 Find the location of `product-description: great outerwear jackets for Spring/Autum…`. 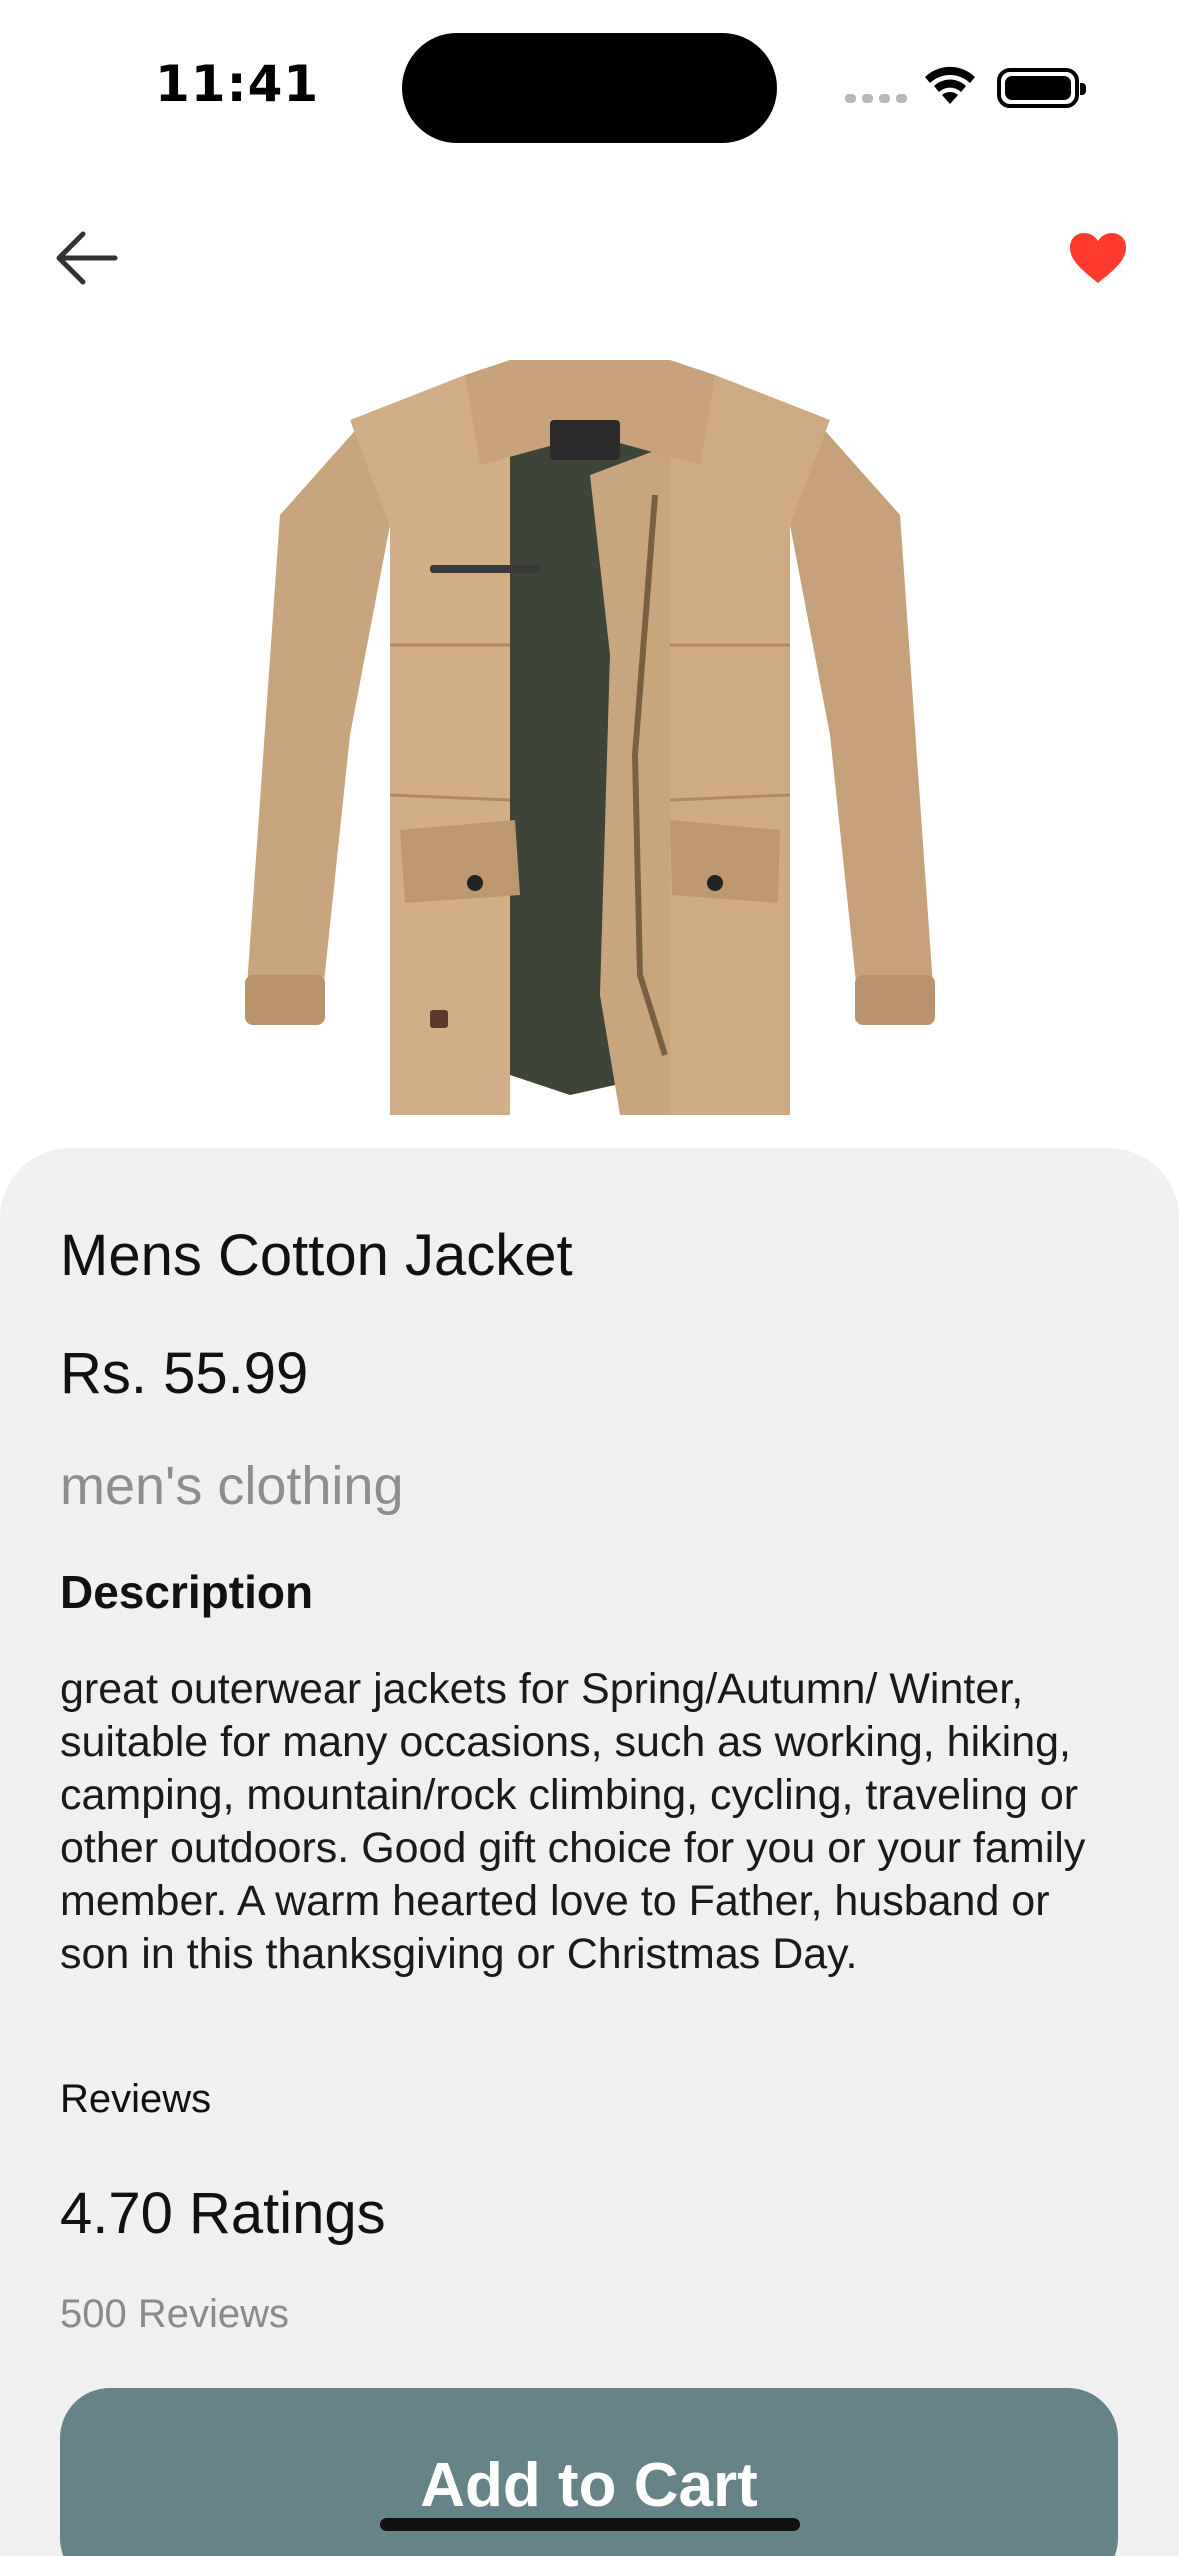

product-description: great outerwear jackets for Spring/Autum… is located at coordinates (573, 1821).